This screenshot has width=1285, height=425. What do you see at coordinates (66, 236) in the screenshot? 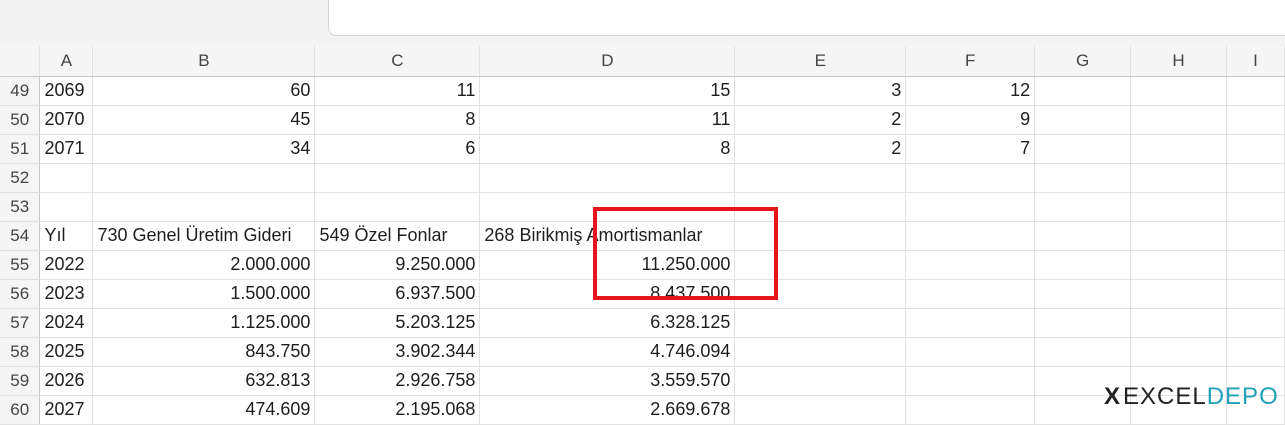
I see `cell-a: Yıl` at bounding box center [66, 236].